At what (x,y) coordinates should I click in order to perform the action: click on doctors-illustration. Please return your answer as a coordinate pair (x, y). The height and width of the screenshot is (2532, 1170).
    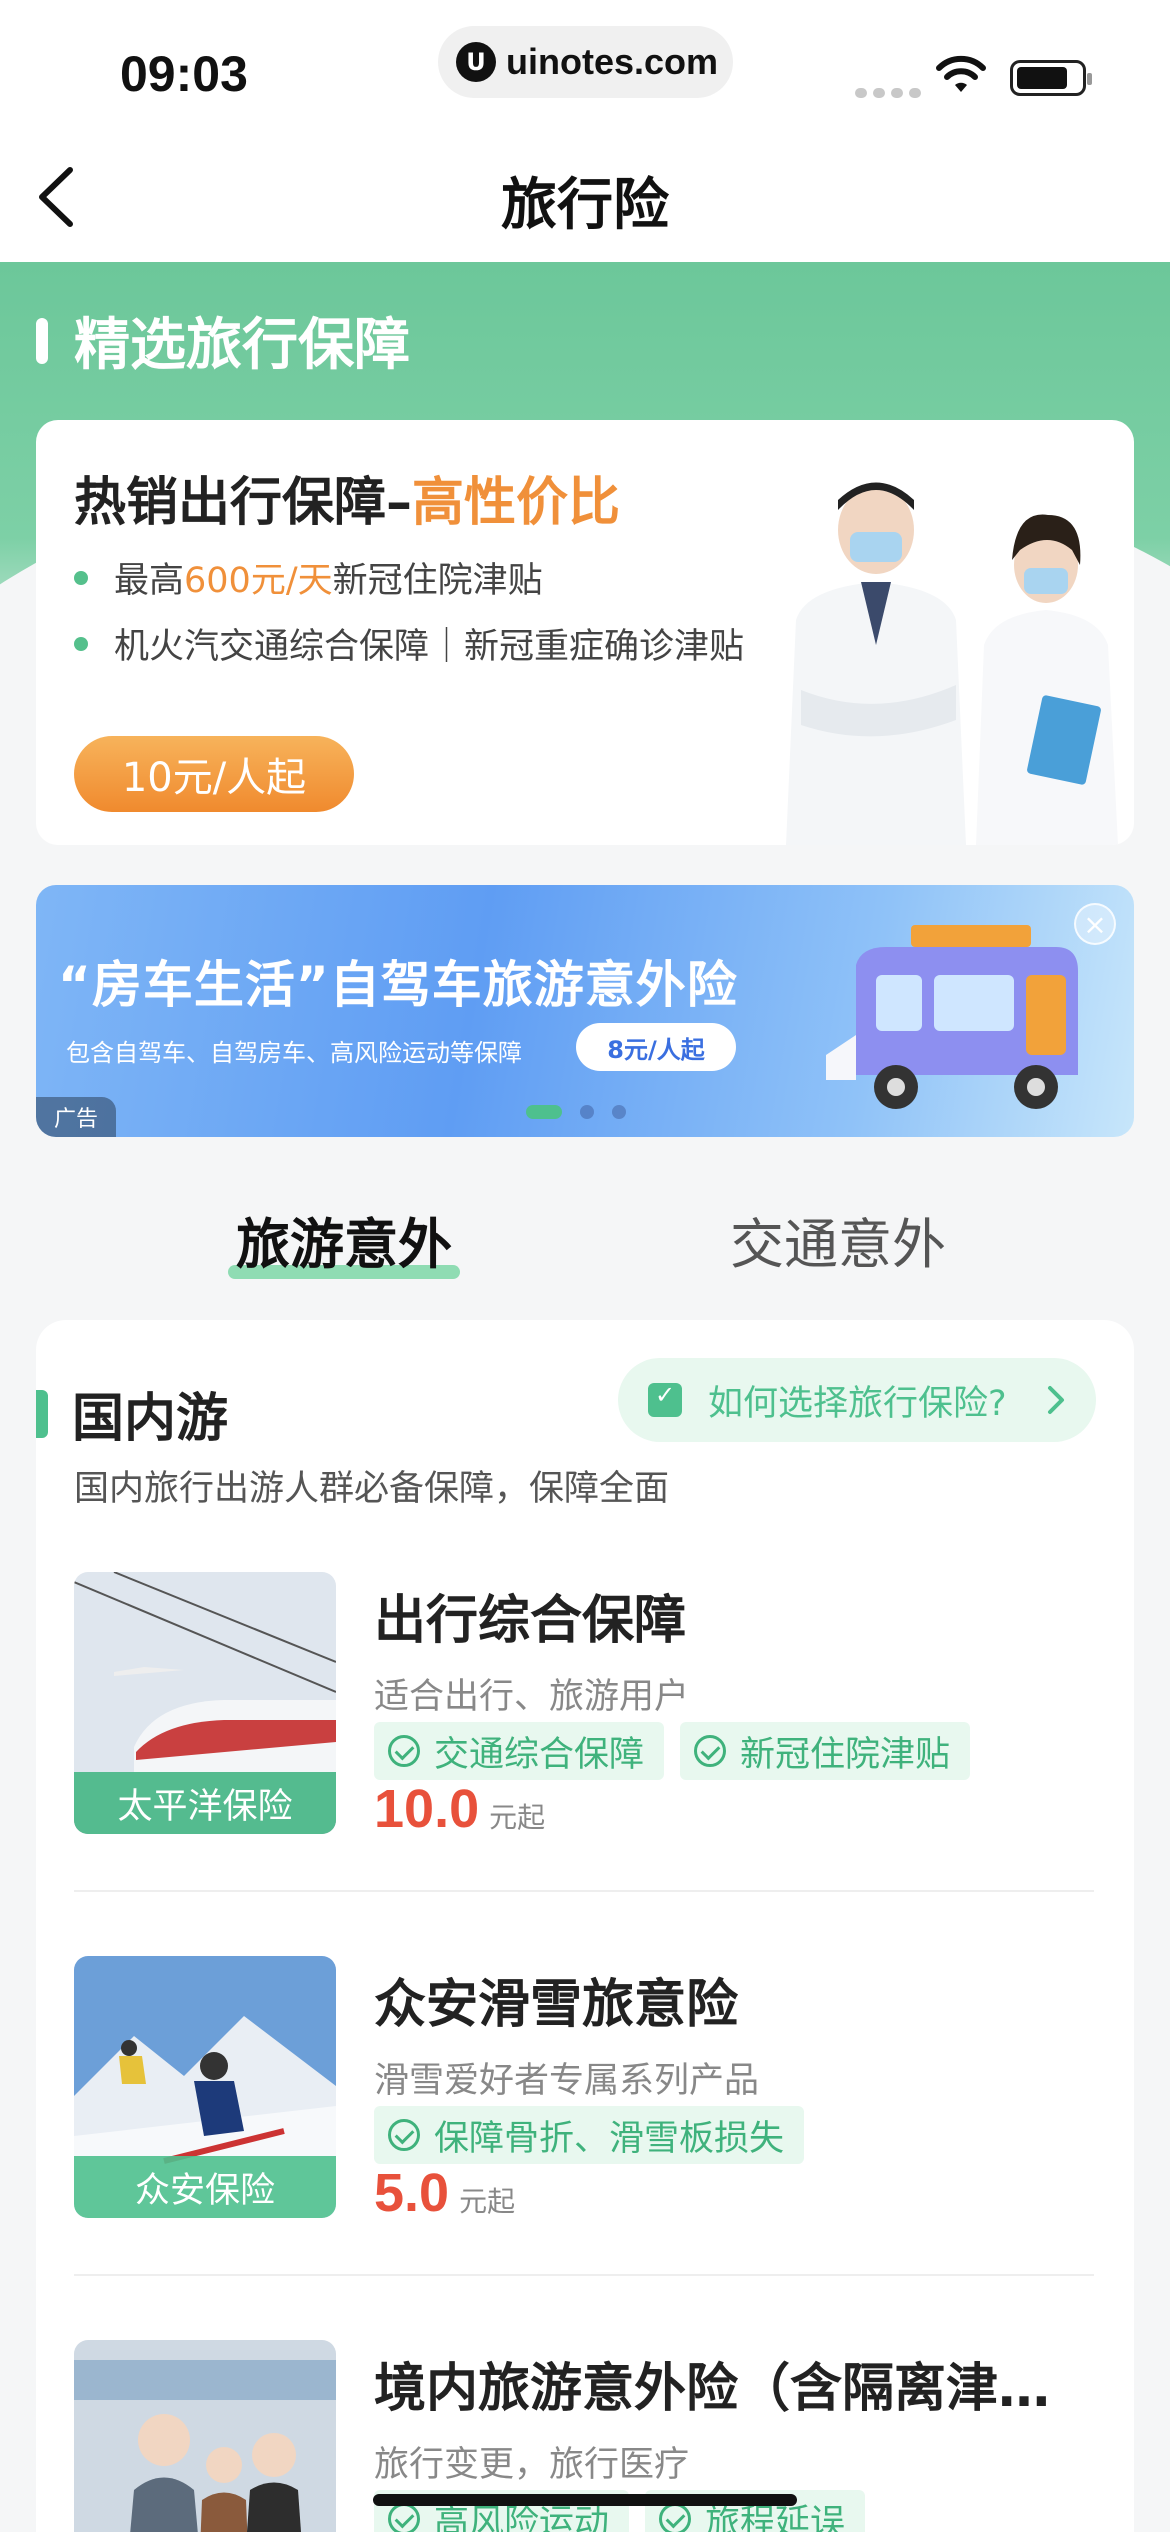
    Looking at the image, I should click on (952, 663).